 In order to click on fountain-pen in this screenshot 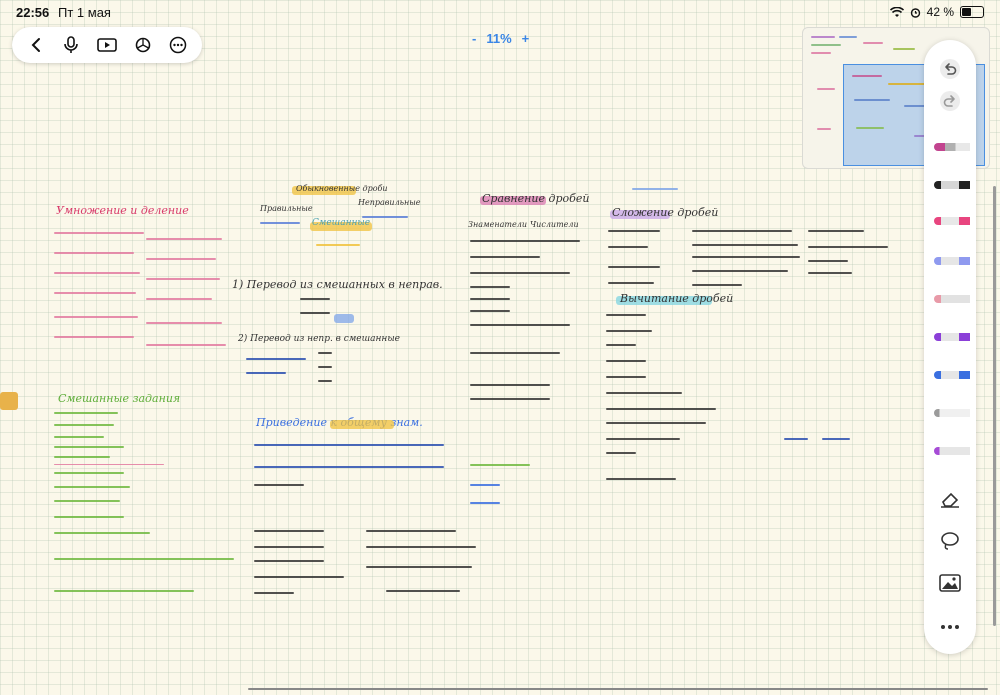, I will do `click(950, 147)`.